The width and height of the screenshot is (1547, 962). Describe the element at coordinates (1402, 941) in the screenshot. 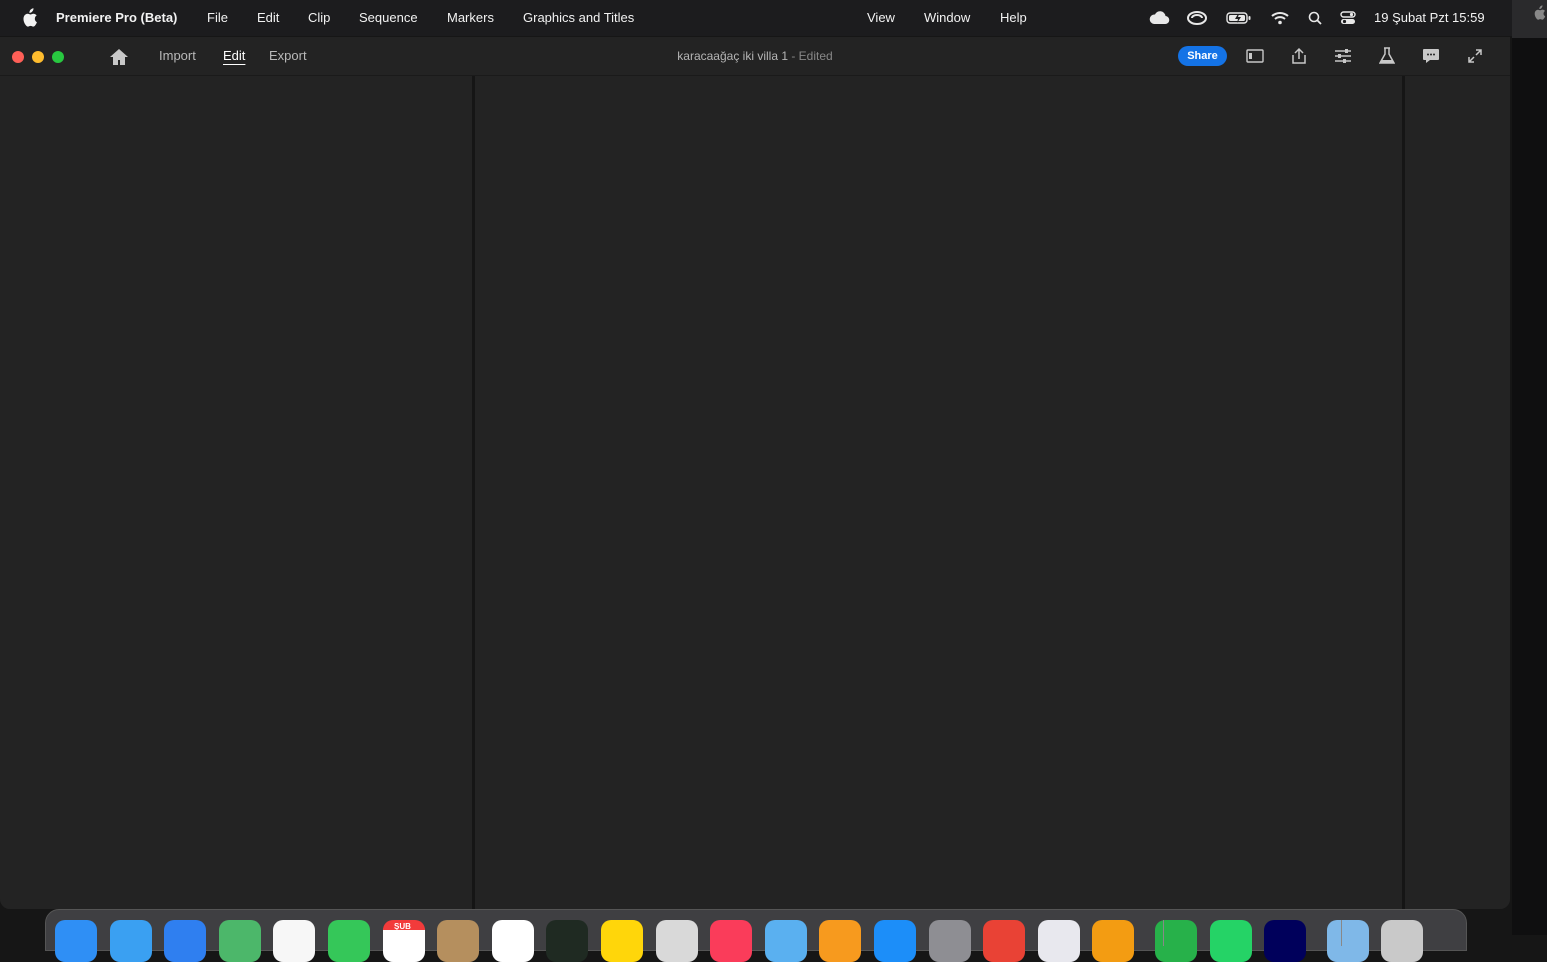

I see `trash-icon` at that location.